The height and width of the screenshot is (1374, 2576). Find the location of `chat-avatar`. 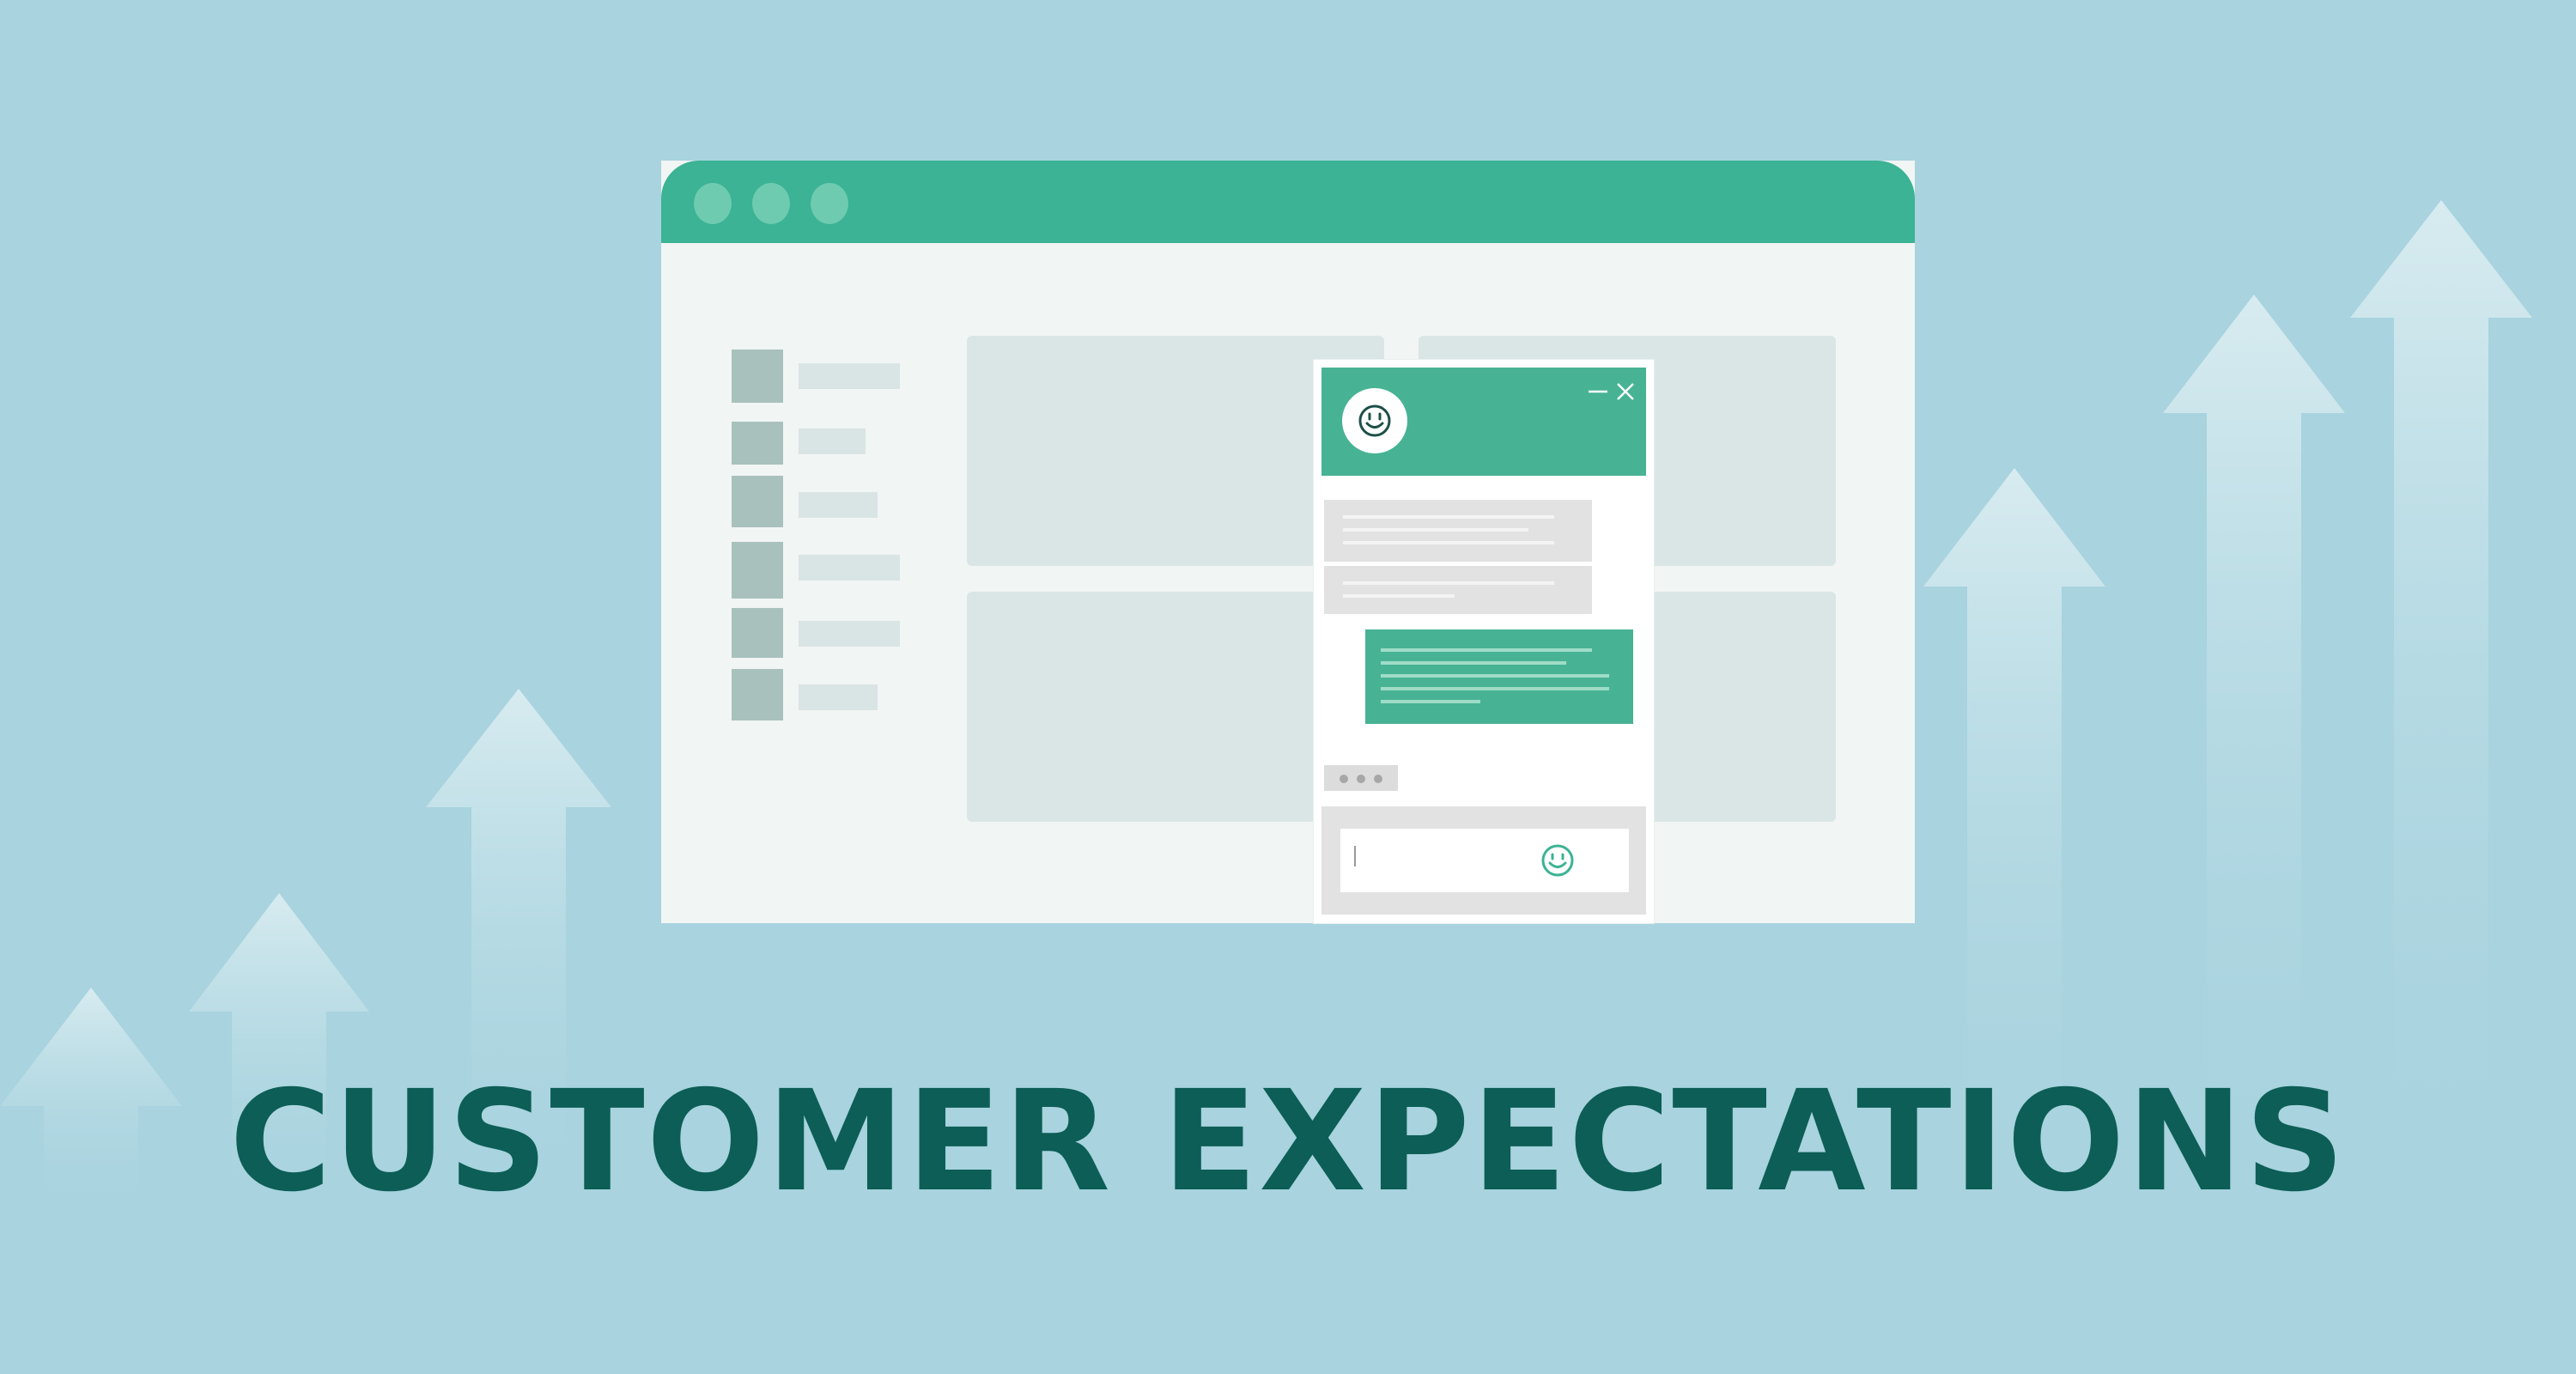

chat-avatar is located at coordinates (1374, 420).